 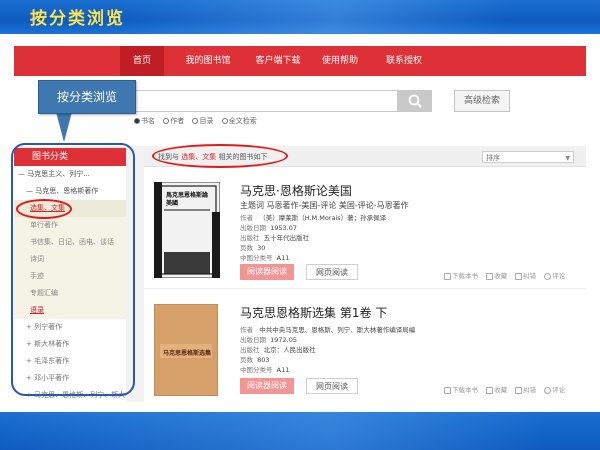 I want to click on advanced-search-button: 高级检索, so click(x=482, y=101).